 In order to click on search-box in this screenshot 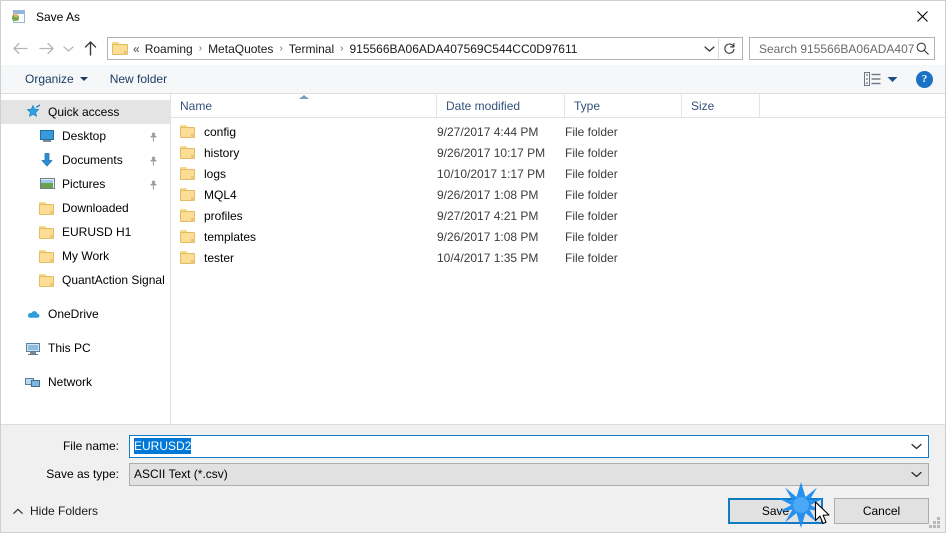, I will do `click(842, 48)`.